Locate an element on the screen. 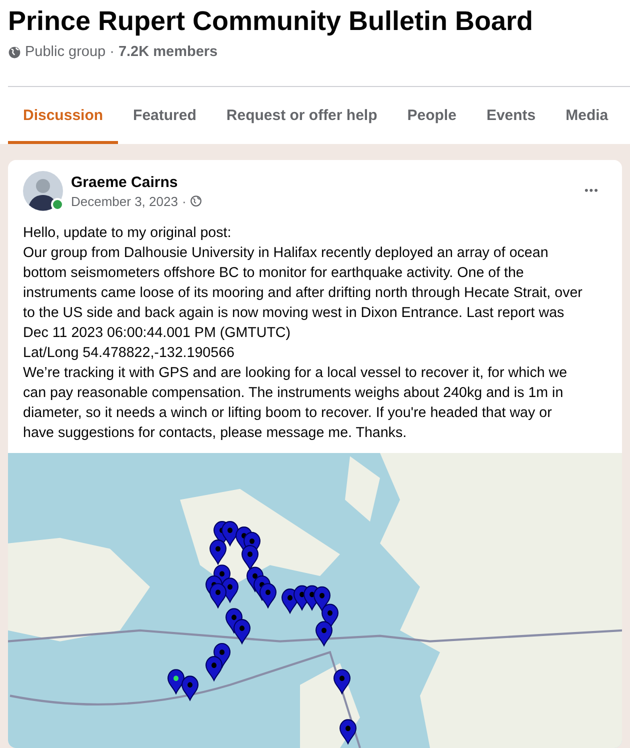 This screenshot has height=748, width=630. avatar-icon is located at coordinates (43, 191).